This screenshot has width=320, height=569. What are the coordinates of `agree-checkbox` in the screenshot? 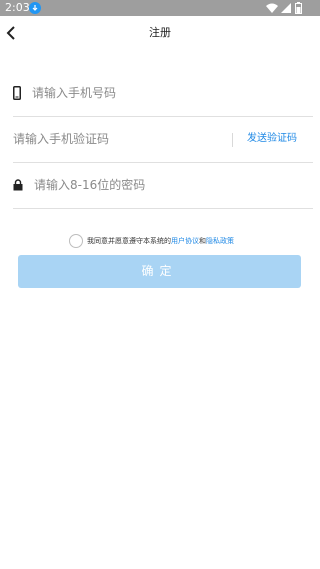 It's located at (76, 241).